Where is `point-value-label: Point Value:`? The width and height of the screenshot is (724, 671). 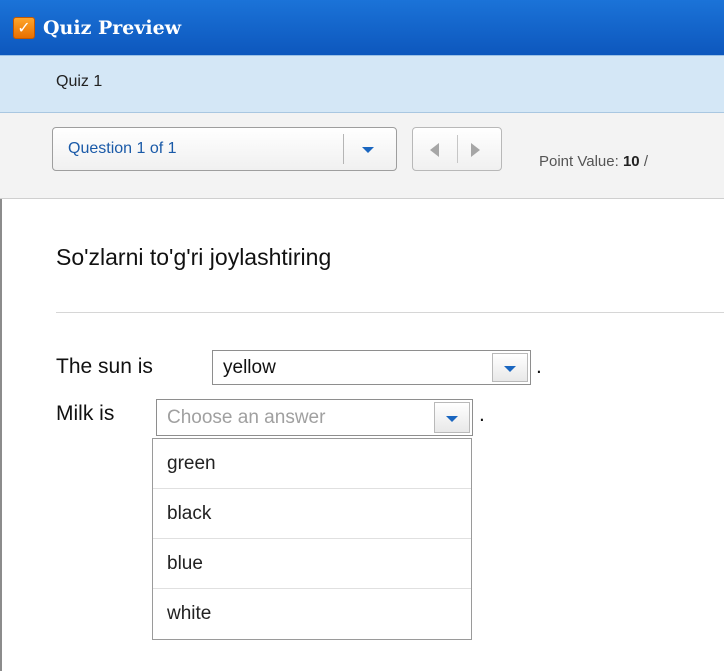 point-value-label: Point Value: is located at coordinates (579, 161).